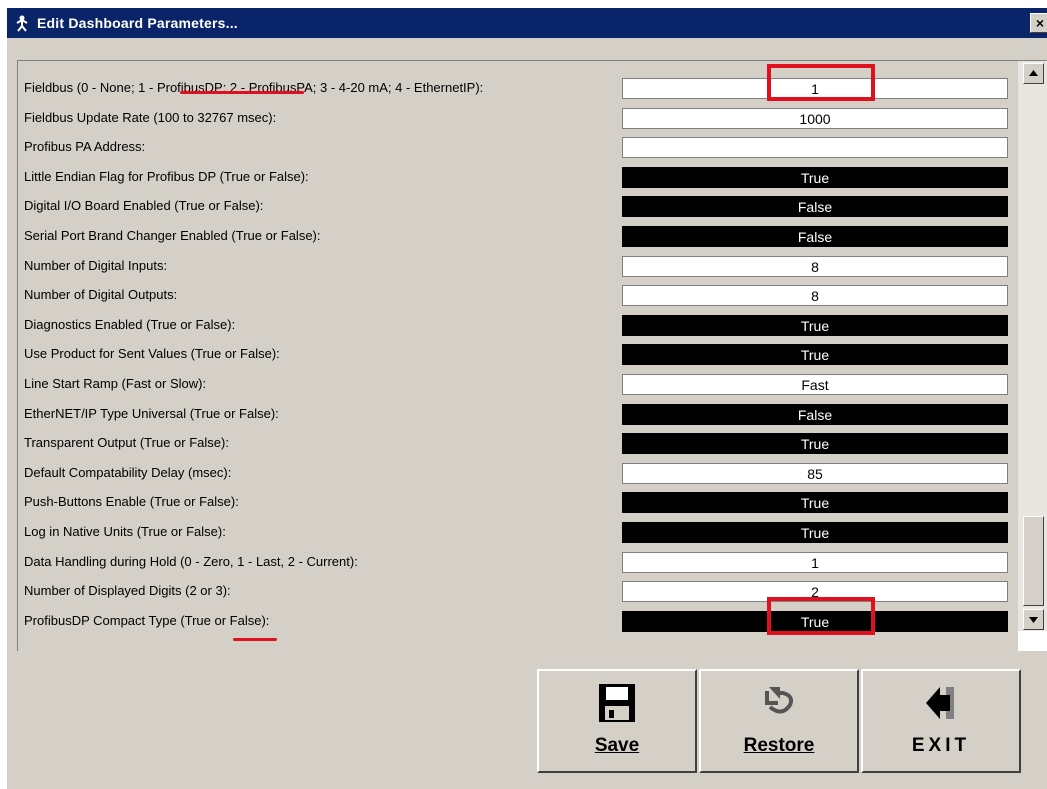 This screenshot has height=789, width=1047. I want to click on highlight-box-fieldbus-value, so click(821, 82).